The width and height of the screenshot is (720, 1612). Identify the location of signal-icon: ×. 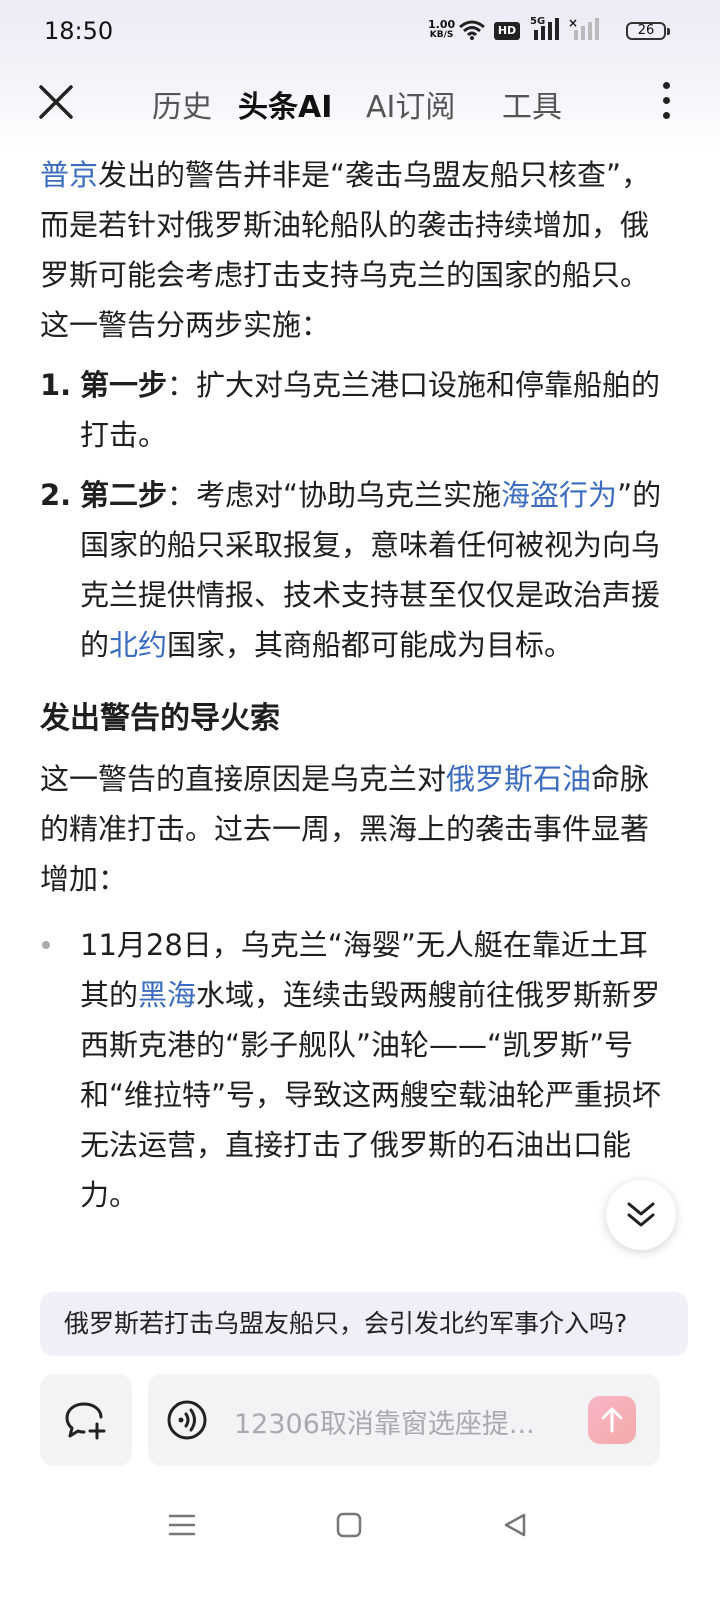
(584, 30).